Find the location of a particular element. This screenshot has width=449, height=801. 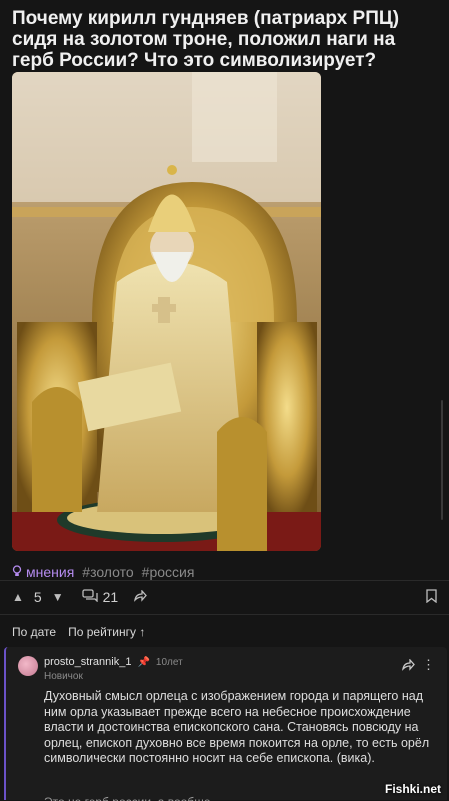

comment-sort-bar: По дате По рейтингу ↑ is located at coordinates (224, 632).